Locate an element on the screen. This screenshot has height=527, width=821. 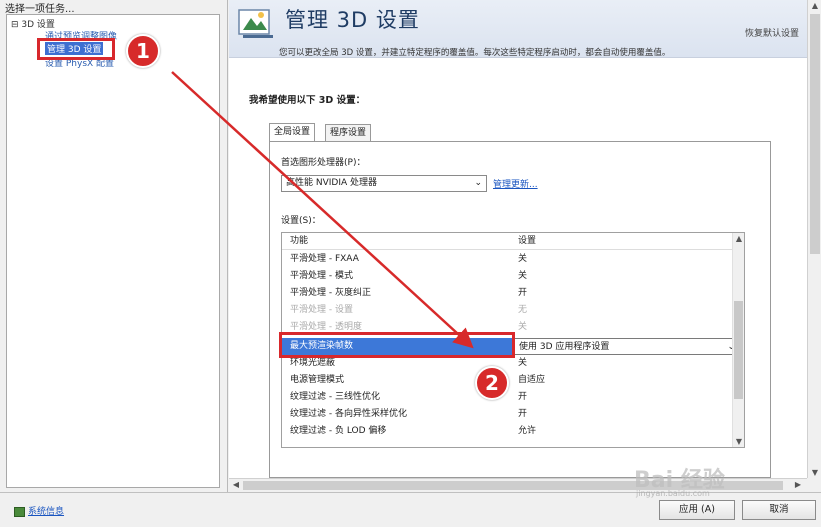
row-value: 无 is located at coordinates (523, 310).